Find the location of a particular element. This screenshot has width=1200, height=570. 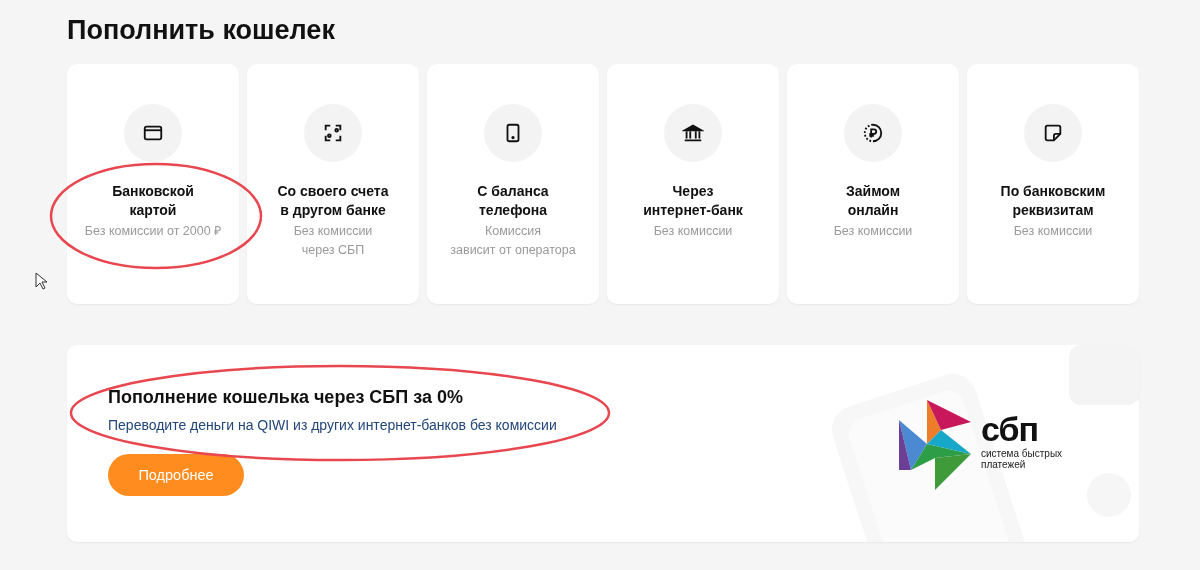

logo-tagline: система быстрых платежей is located at coordinates (1022, 459).